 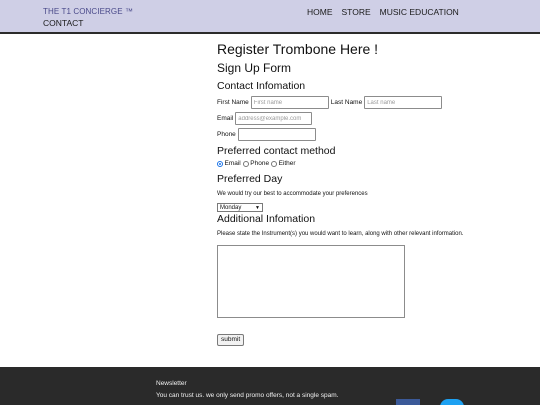 What do you see at coordinates (452, 402) in the screenshot?
I see `twitter-icon` at bounding box center [452, 402].